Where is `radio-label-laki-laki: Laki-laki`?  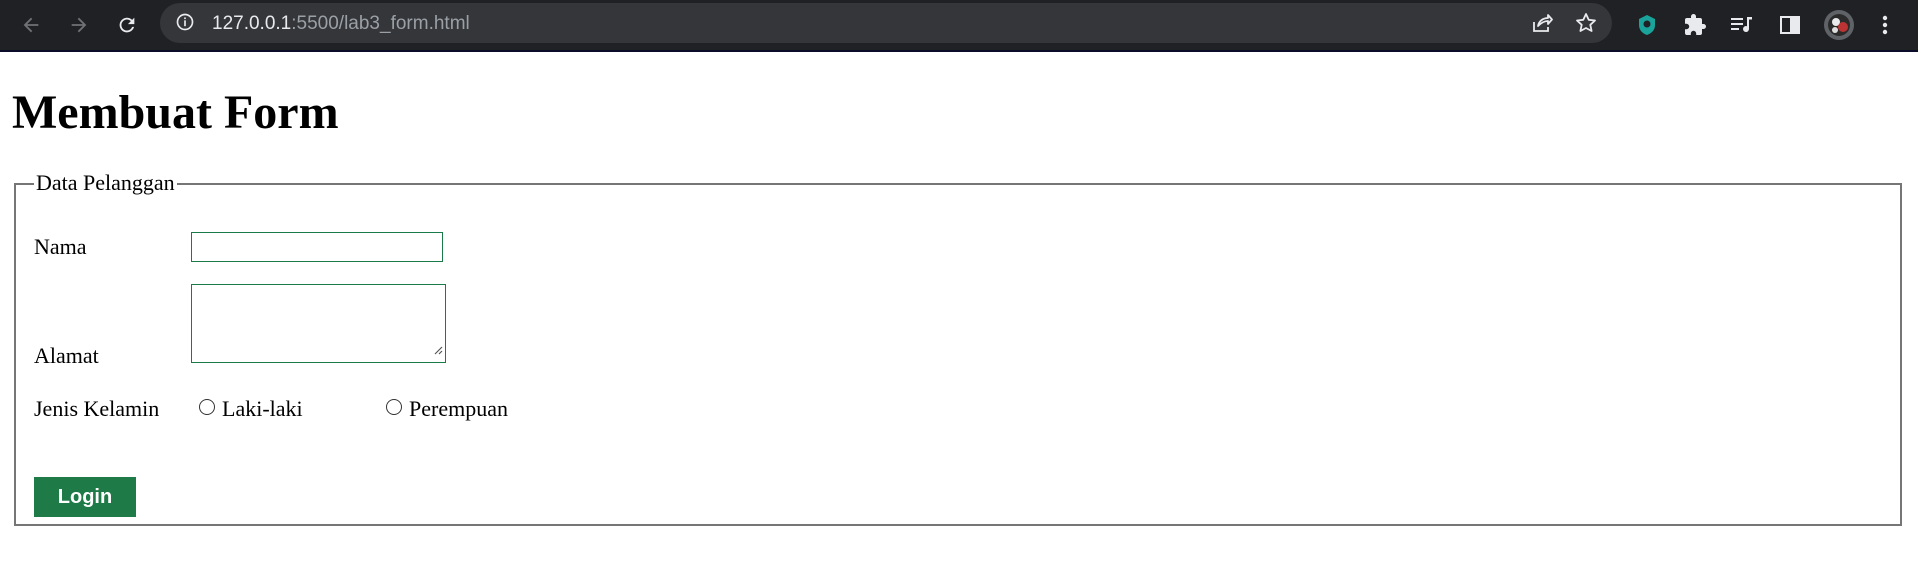
radio-label-laki-laki: Laki-laki is located at coordinates (262, 408).